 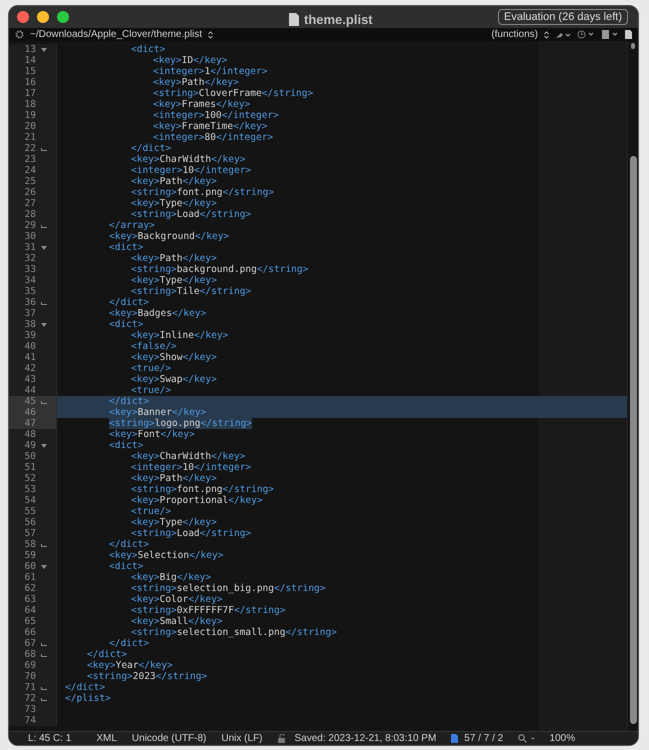 What do you see at coordinates (30, 93) in the screenshot?
I see `line-number: 17` at bounding box center [30, 93].